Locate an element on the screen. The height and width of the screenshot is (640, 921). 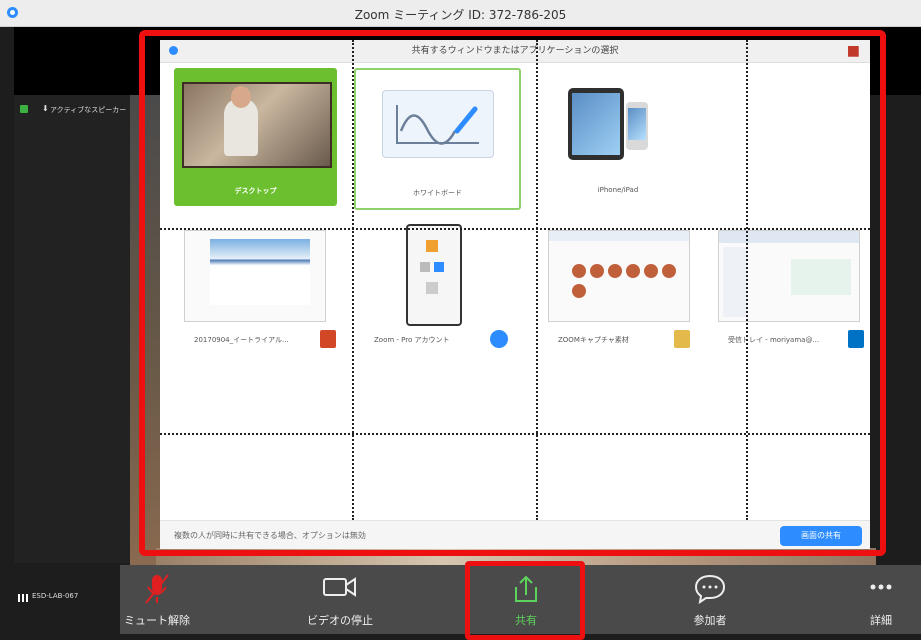
participants-button: 参加者 is located at coordinates (710, 599).